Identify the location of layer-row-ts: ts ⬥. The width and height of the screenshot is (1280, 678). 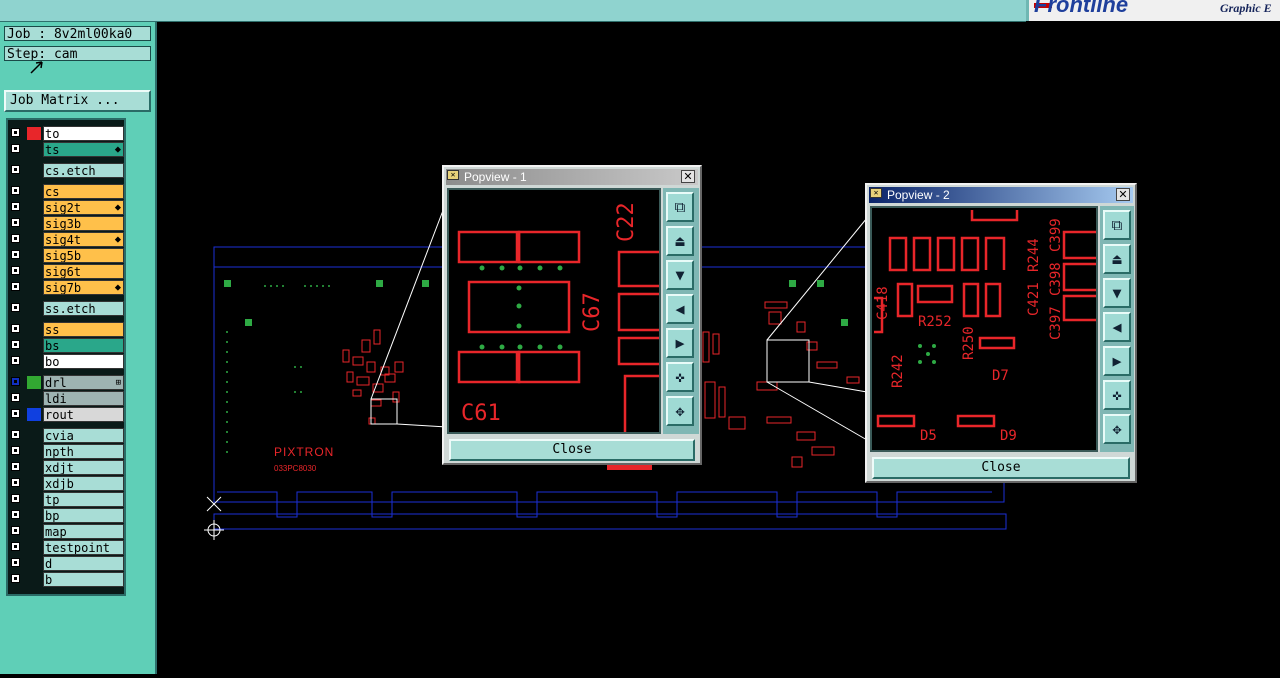
(67, 149).